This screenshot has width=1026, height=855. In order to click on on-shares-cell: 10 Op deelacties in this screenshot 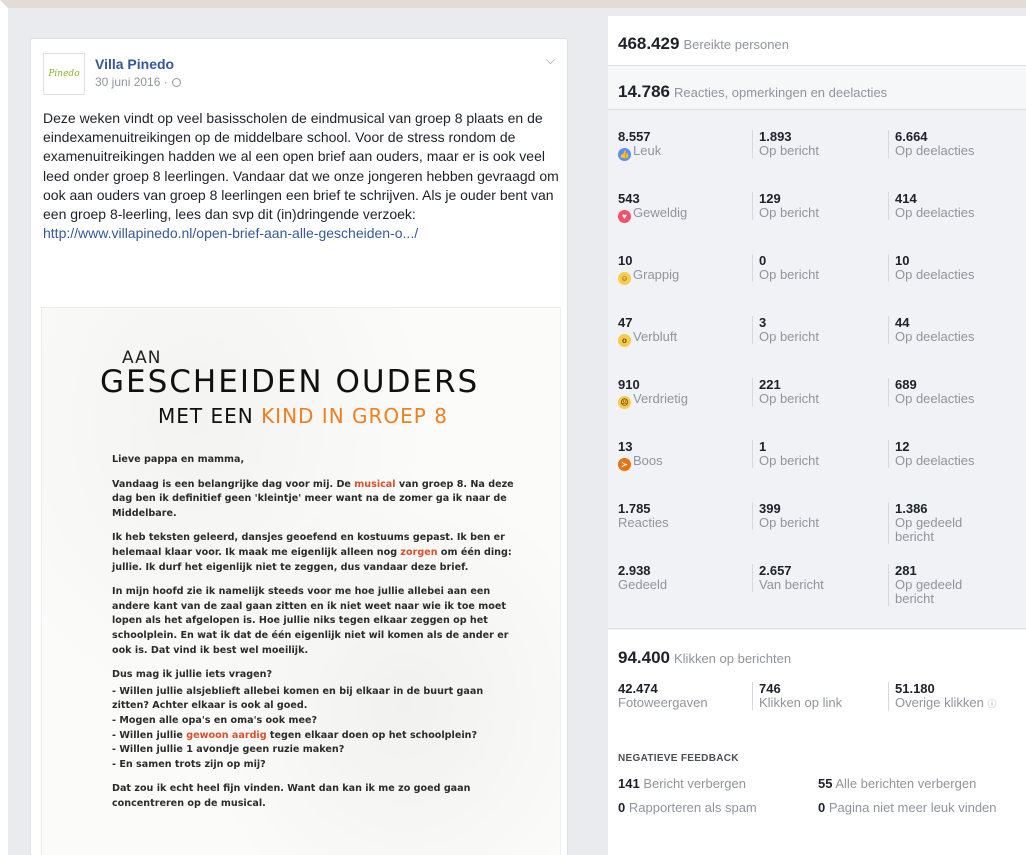, I will do `click(943, 268)`.